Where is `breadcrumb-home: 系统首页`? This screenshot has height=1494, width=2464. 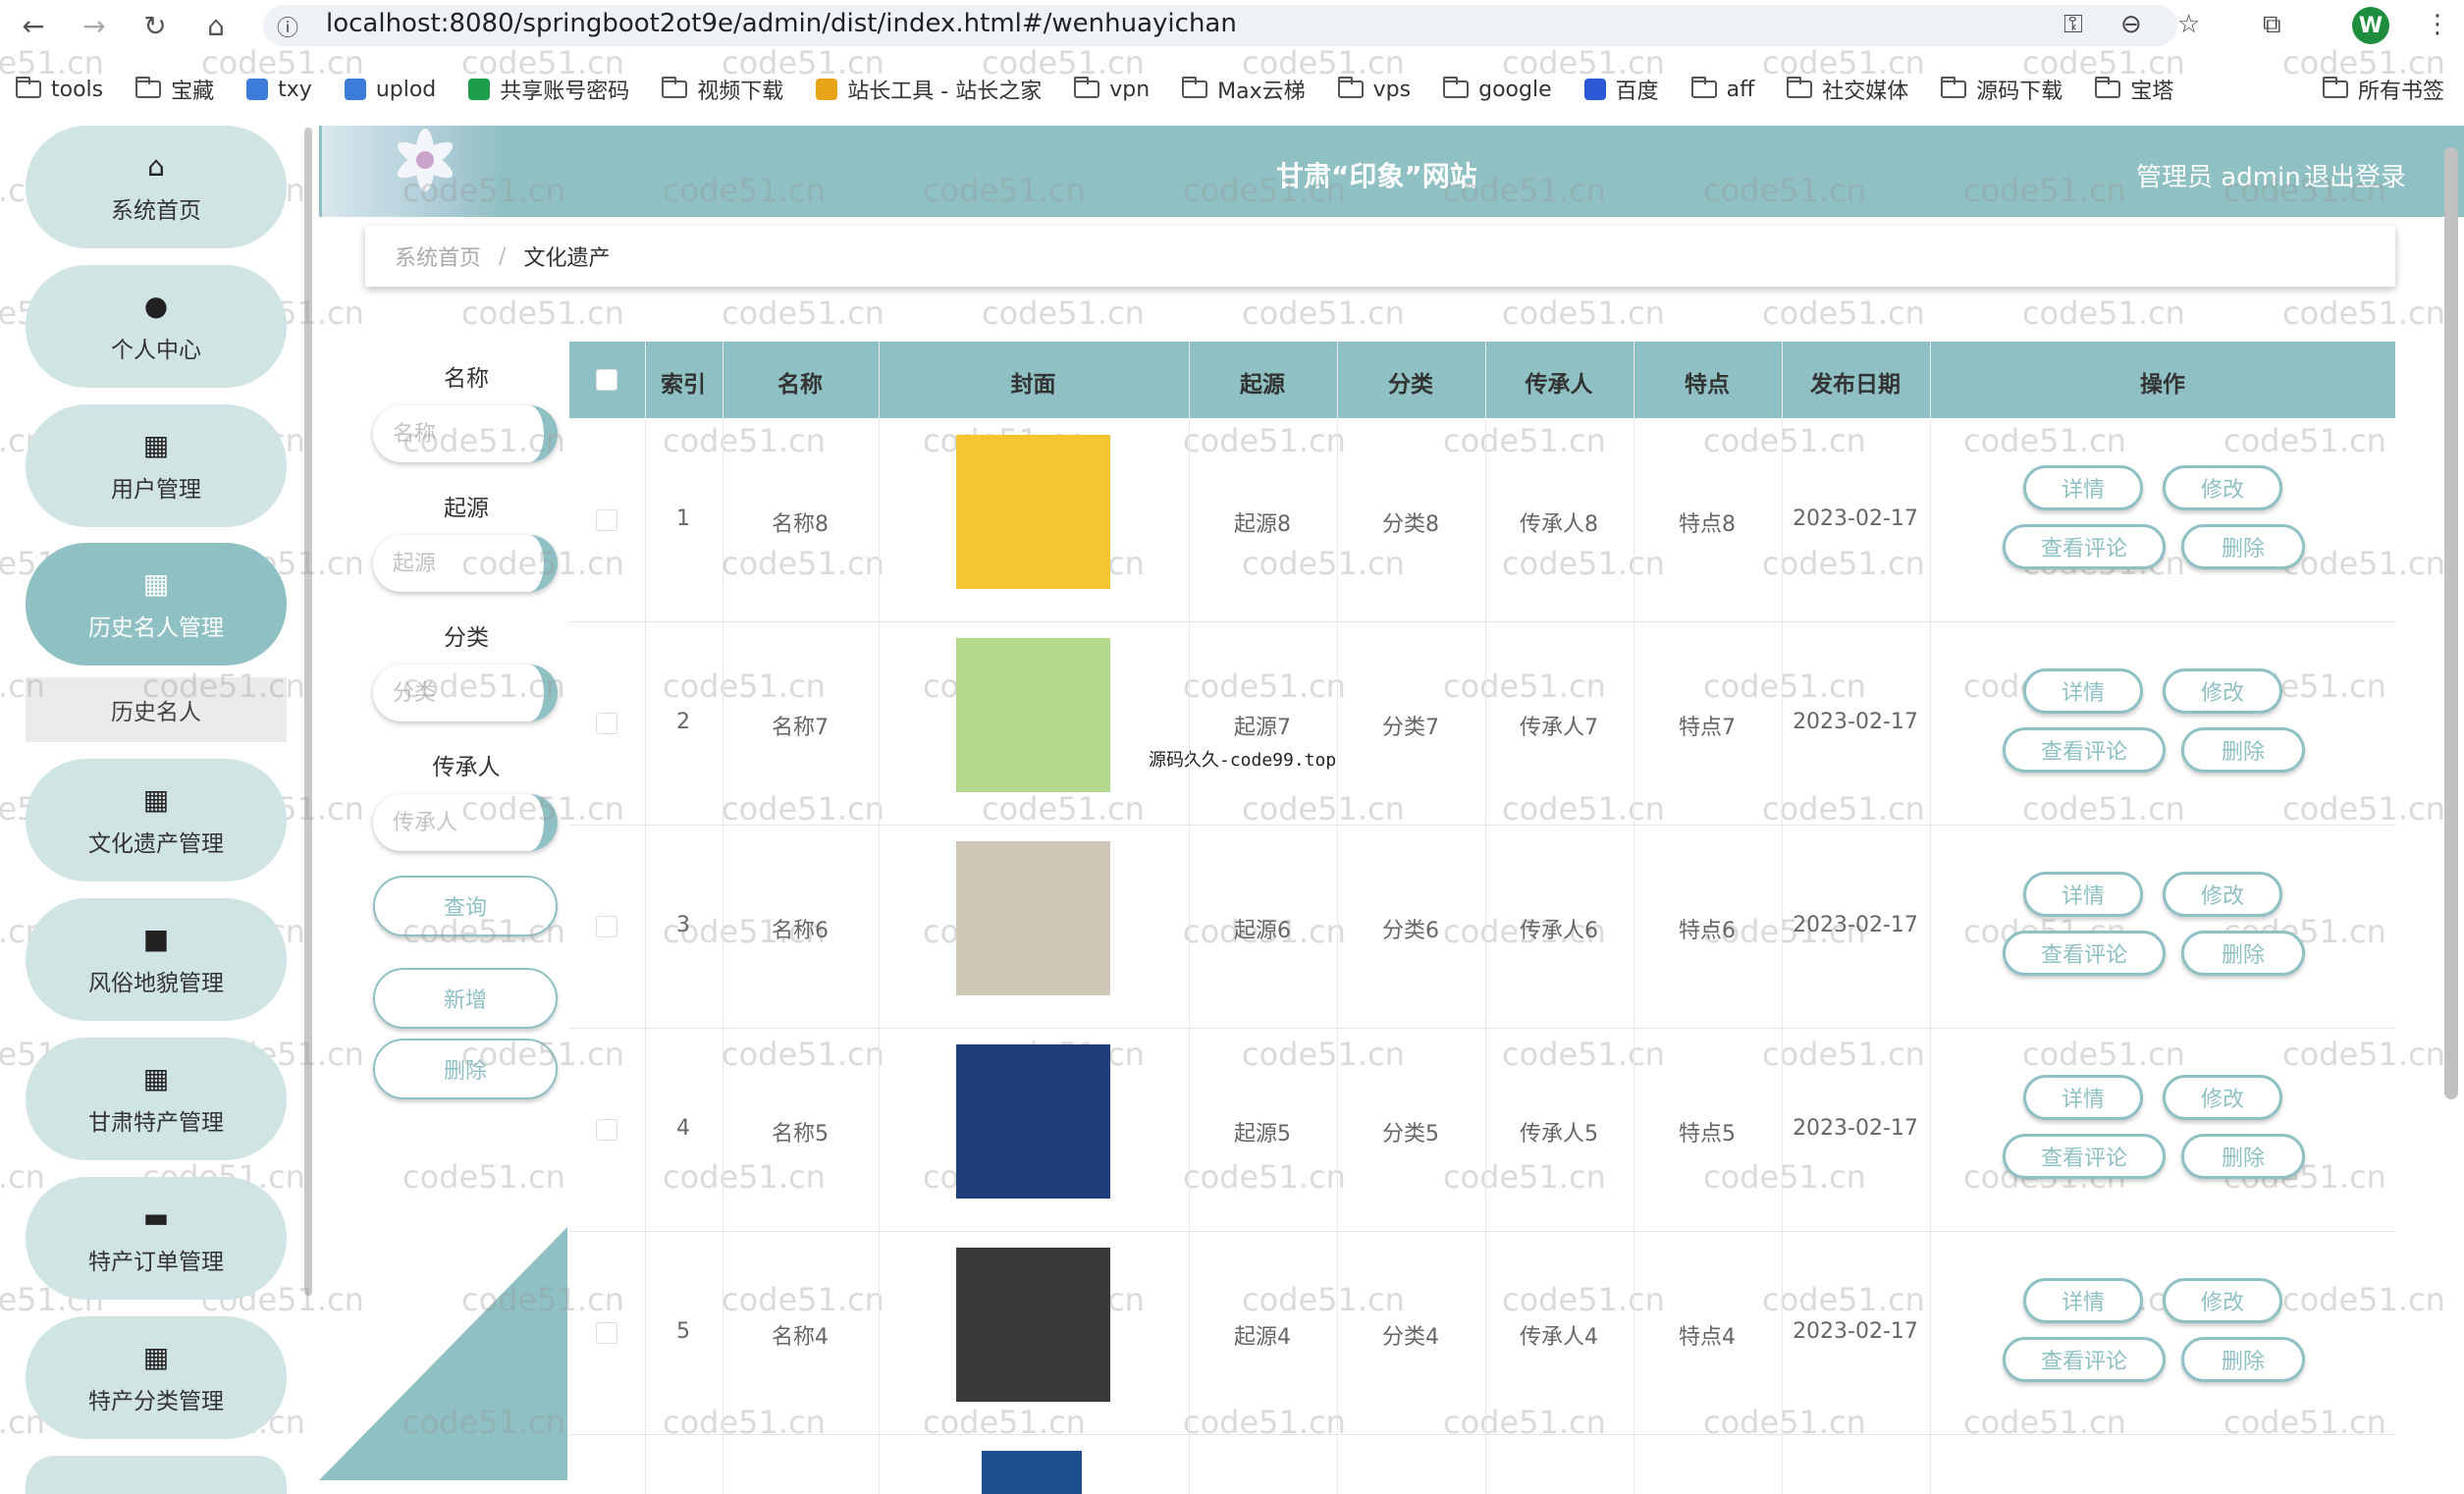
breadcrumb-home: 系统首页 is located at coordinates (438, 256).